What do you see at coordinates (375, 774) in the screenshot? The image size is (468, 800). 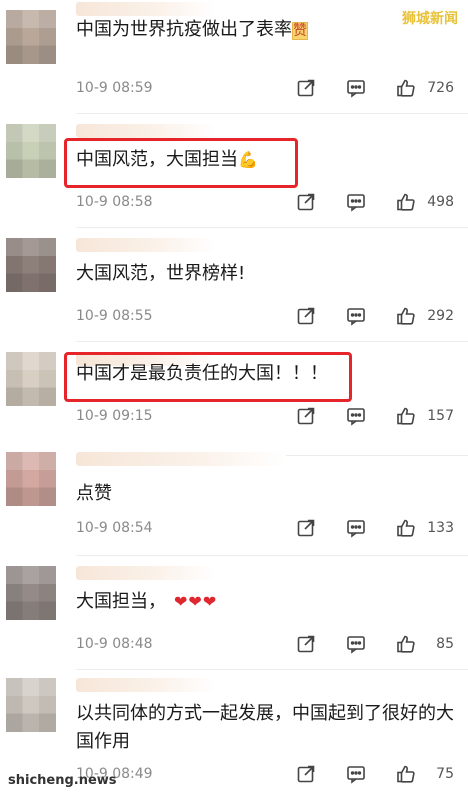 I see `comment-actions: 75` at bounding box center [375, 774].